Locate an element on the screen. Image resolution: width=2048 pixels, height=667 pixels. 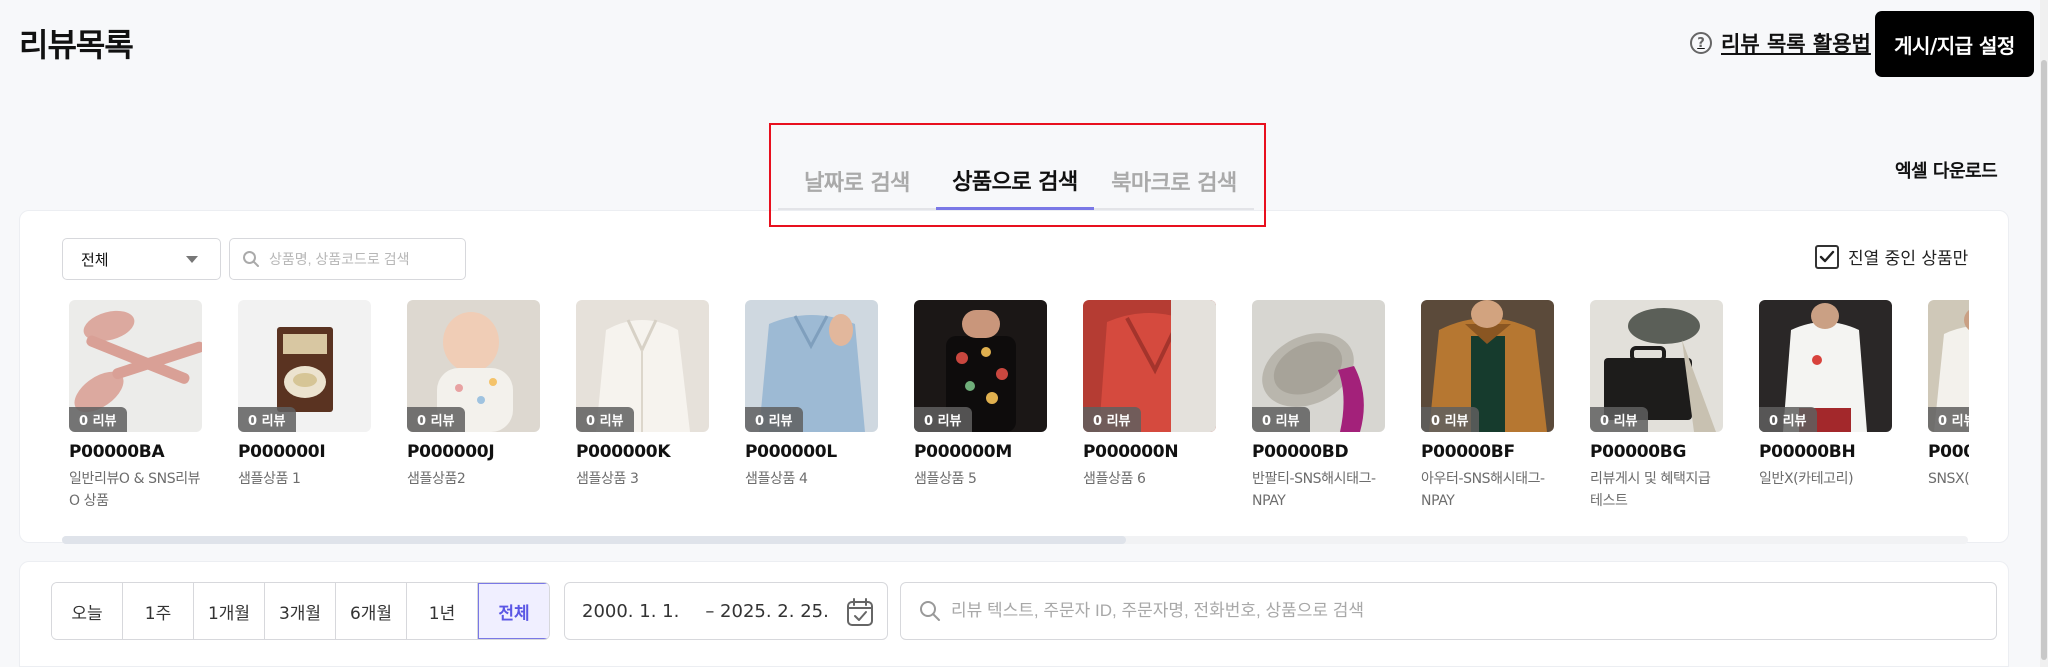
displayed-products-label: 진열 중인 상품만 is located at coordinates (1908, 259).